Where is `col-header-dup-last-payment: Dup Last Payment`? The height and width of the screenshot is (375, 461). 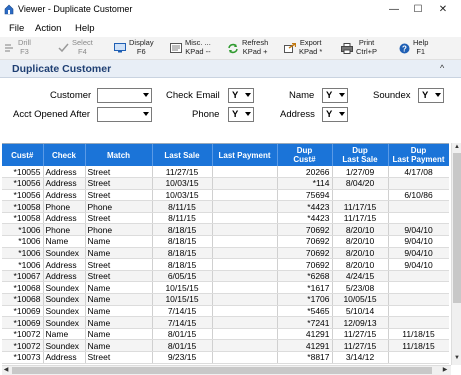 col-header-dup-last-payment: Dup Last Payment is located at coordinates (418, 155).